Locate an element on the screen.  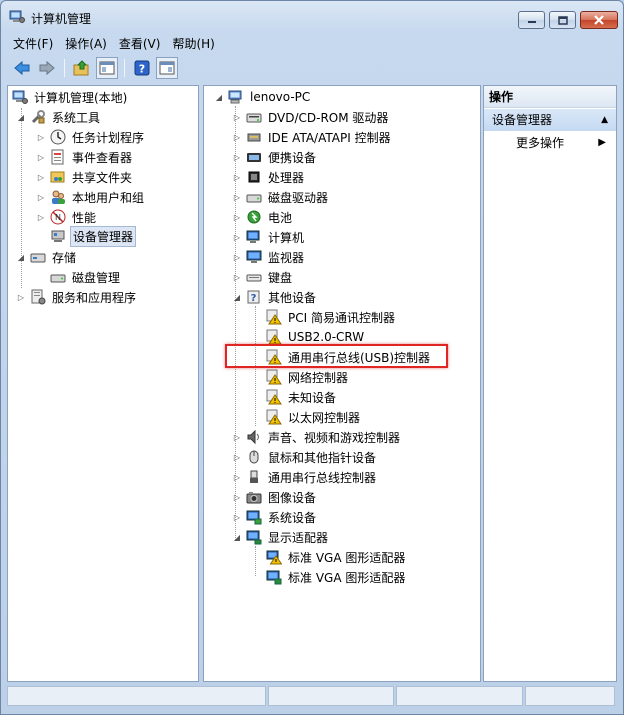
tree-item-shared-folders: ▷ 共享文件夹 is located at coordinates (85, 177).